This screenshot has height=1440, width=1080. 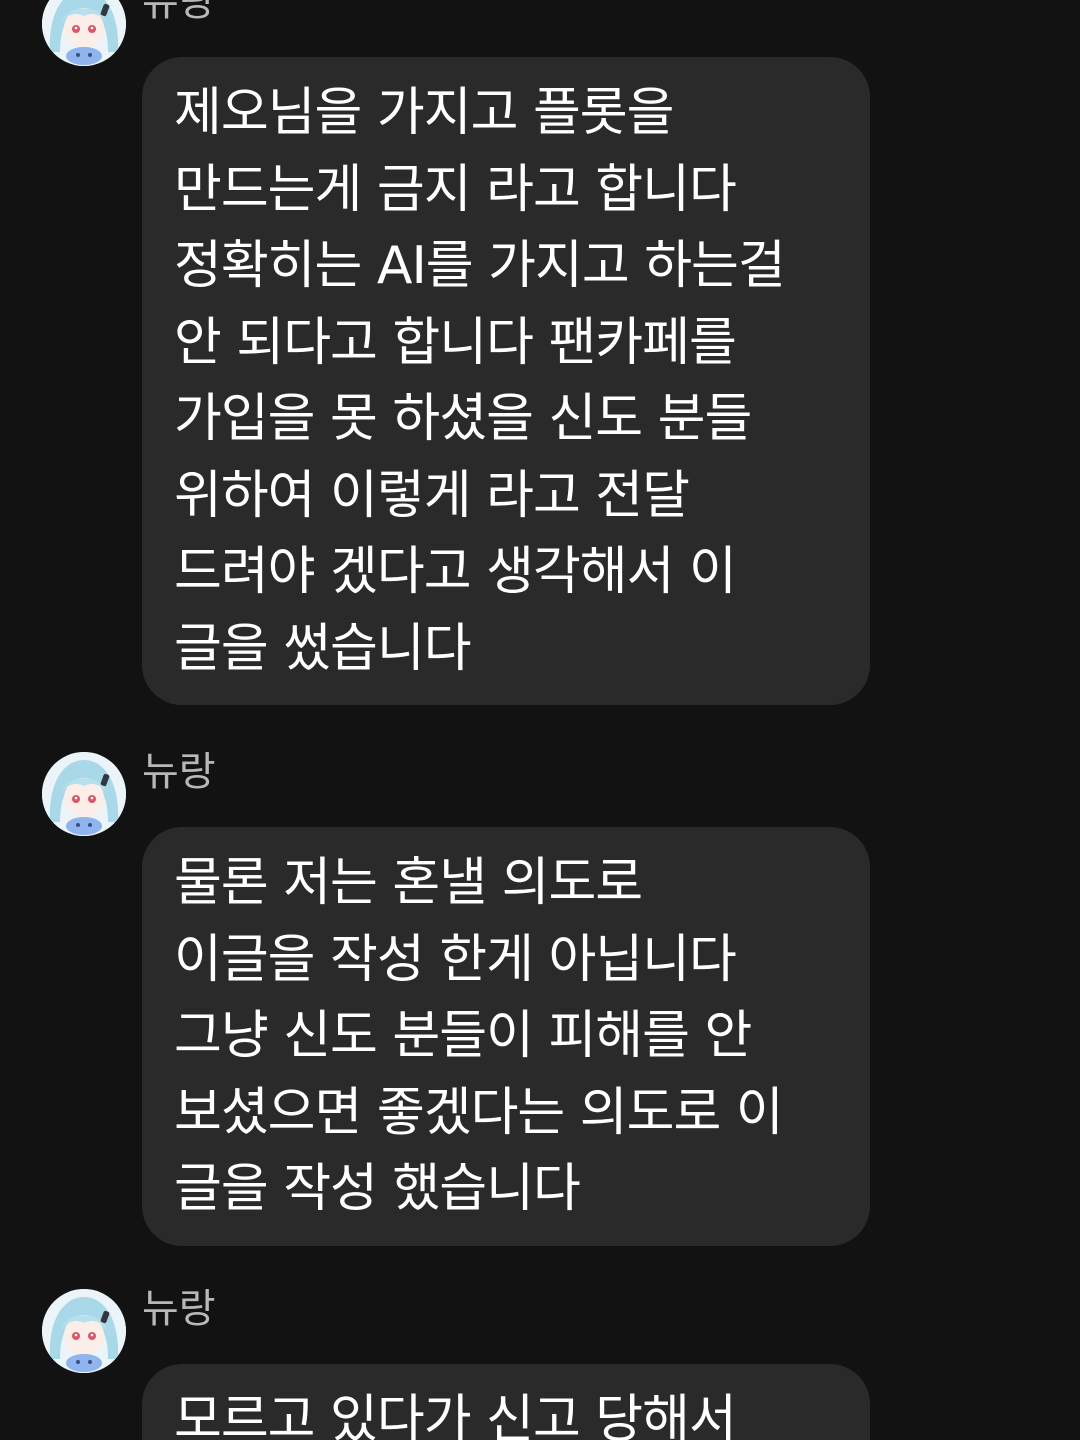 What do you see at coordinates (479, 1112) in the screenshot?
I see `message-line: 보셨으면 좋겠다는 의도로 이` at bounding box center [479, 1112].